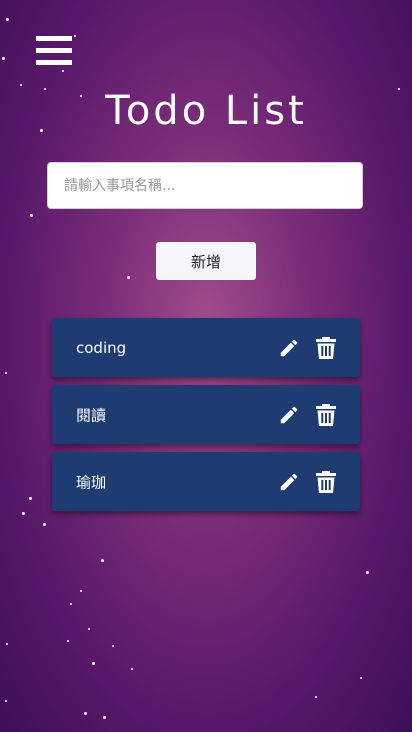  I want to click on add-todo-button: 新增, so click(206, 261).